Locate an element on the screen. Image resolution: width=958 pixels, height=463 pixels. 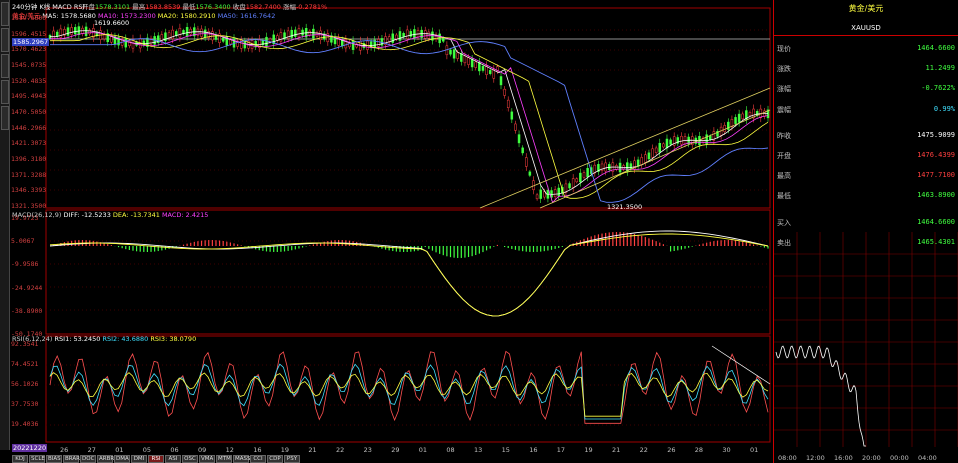
tab-rsi: RSI is located at coordinates (156, 459).